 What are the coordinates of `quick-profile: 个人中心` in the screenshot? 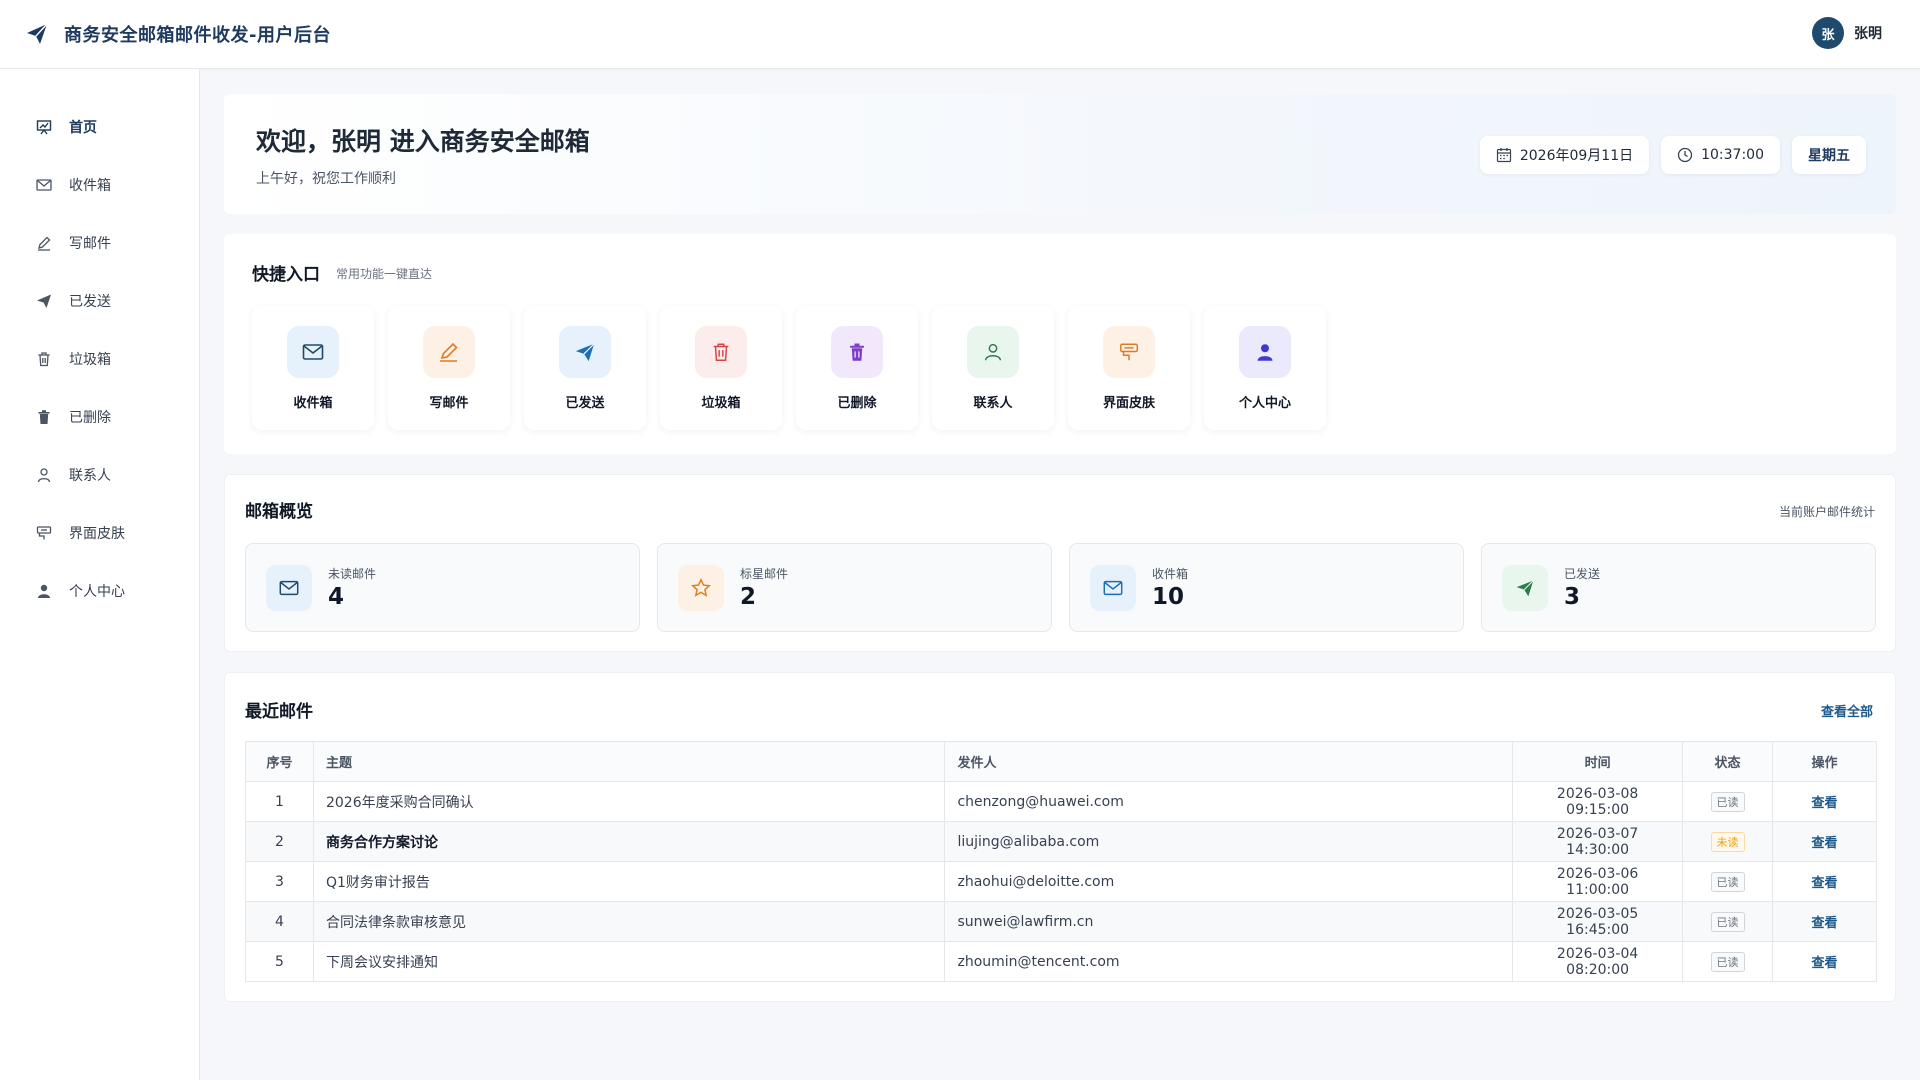 It's located at (1265, 368).